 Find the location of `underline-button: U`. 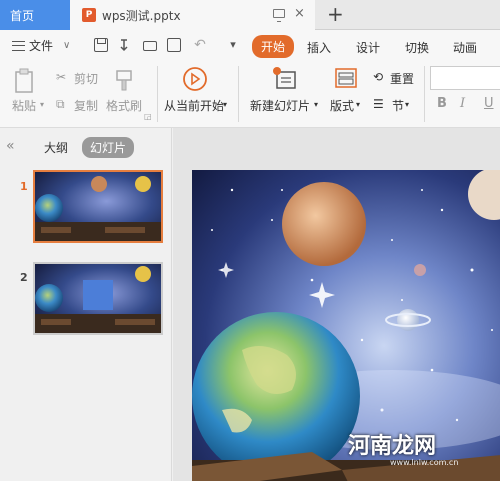

underline-button: U is located at coordinates (489, 103).